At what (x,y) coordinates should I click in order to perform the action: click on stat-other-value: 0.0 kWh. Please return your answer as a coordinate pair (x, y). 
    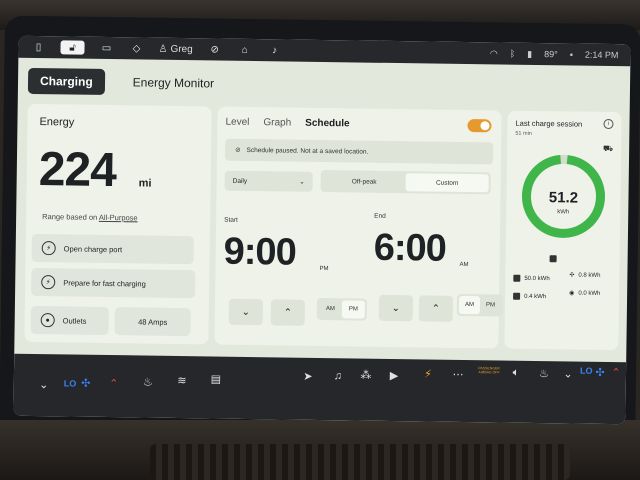
    Looking at the image, I should click on (589, 293).